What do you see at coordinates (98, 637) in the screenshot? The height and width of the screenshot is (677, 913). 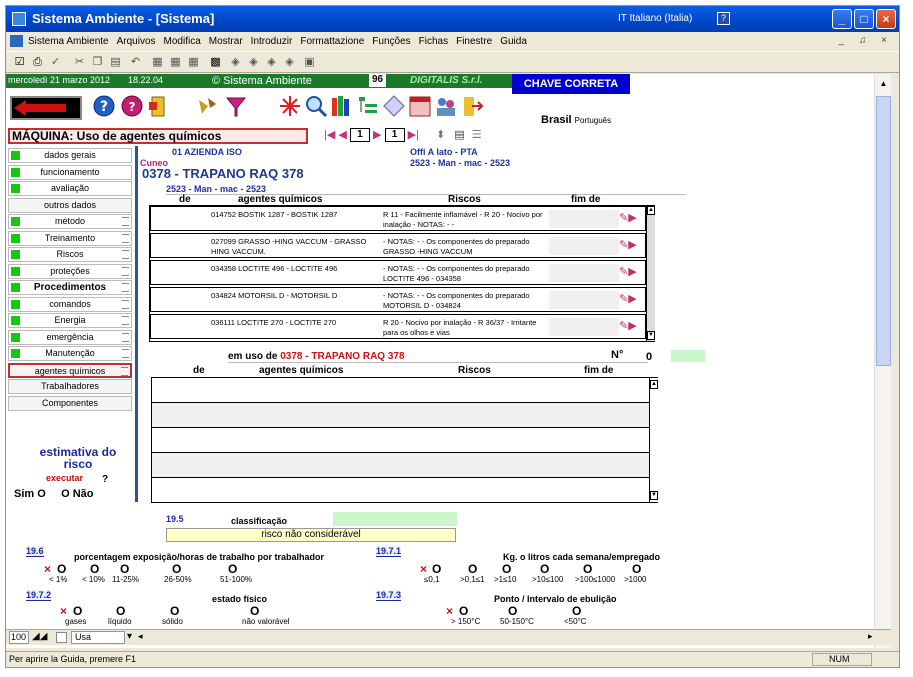 I see `view-select: Usa` at bounding box center [98, 637].